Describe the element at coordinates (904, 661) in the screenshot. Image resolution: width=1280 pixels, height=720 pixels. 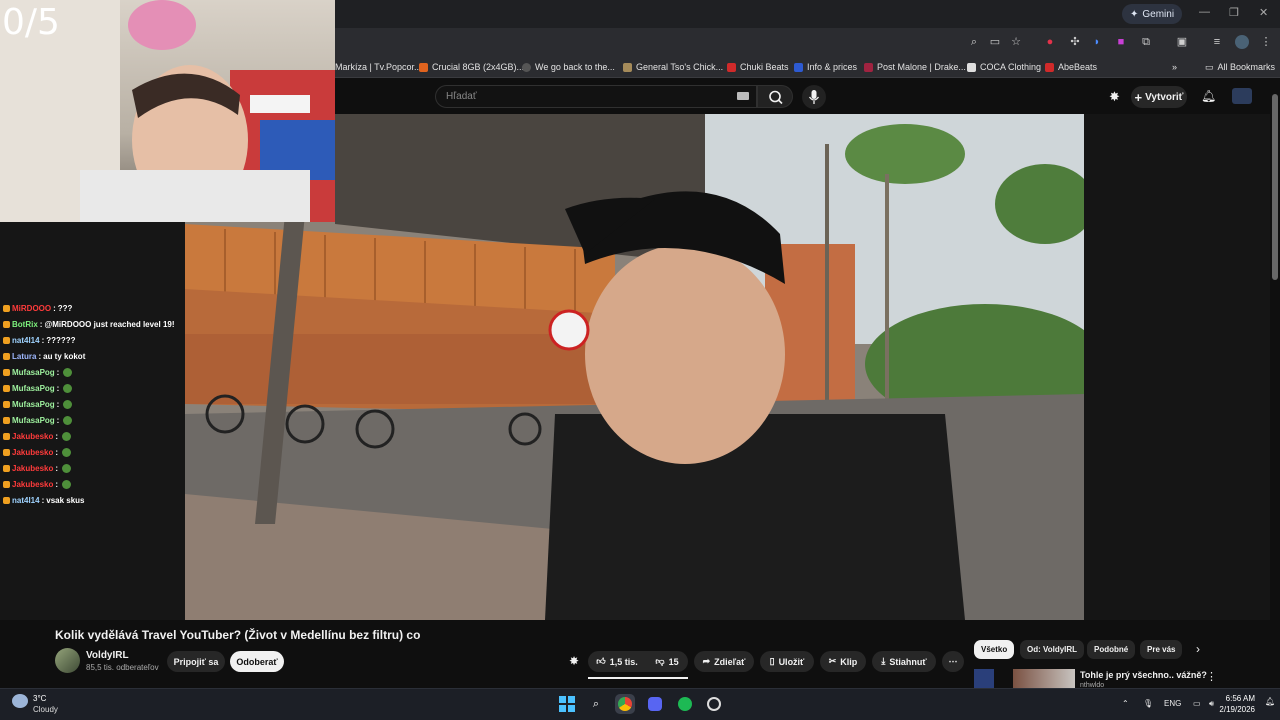
I see `download-button: ⤓ Stiahnuť` at that location.